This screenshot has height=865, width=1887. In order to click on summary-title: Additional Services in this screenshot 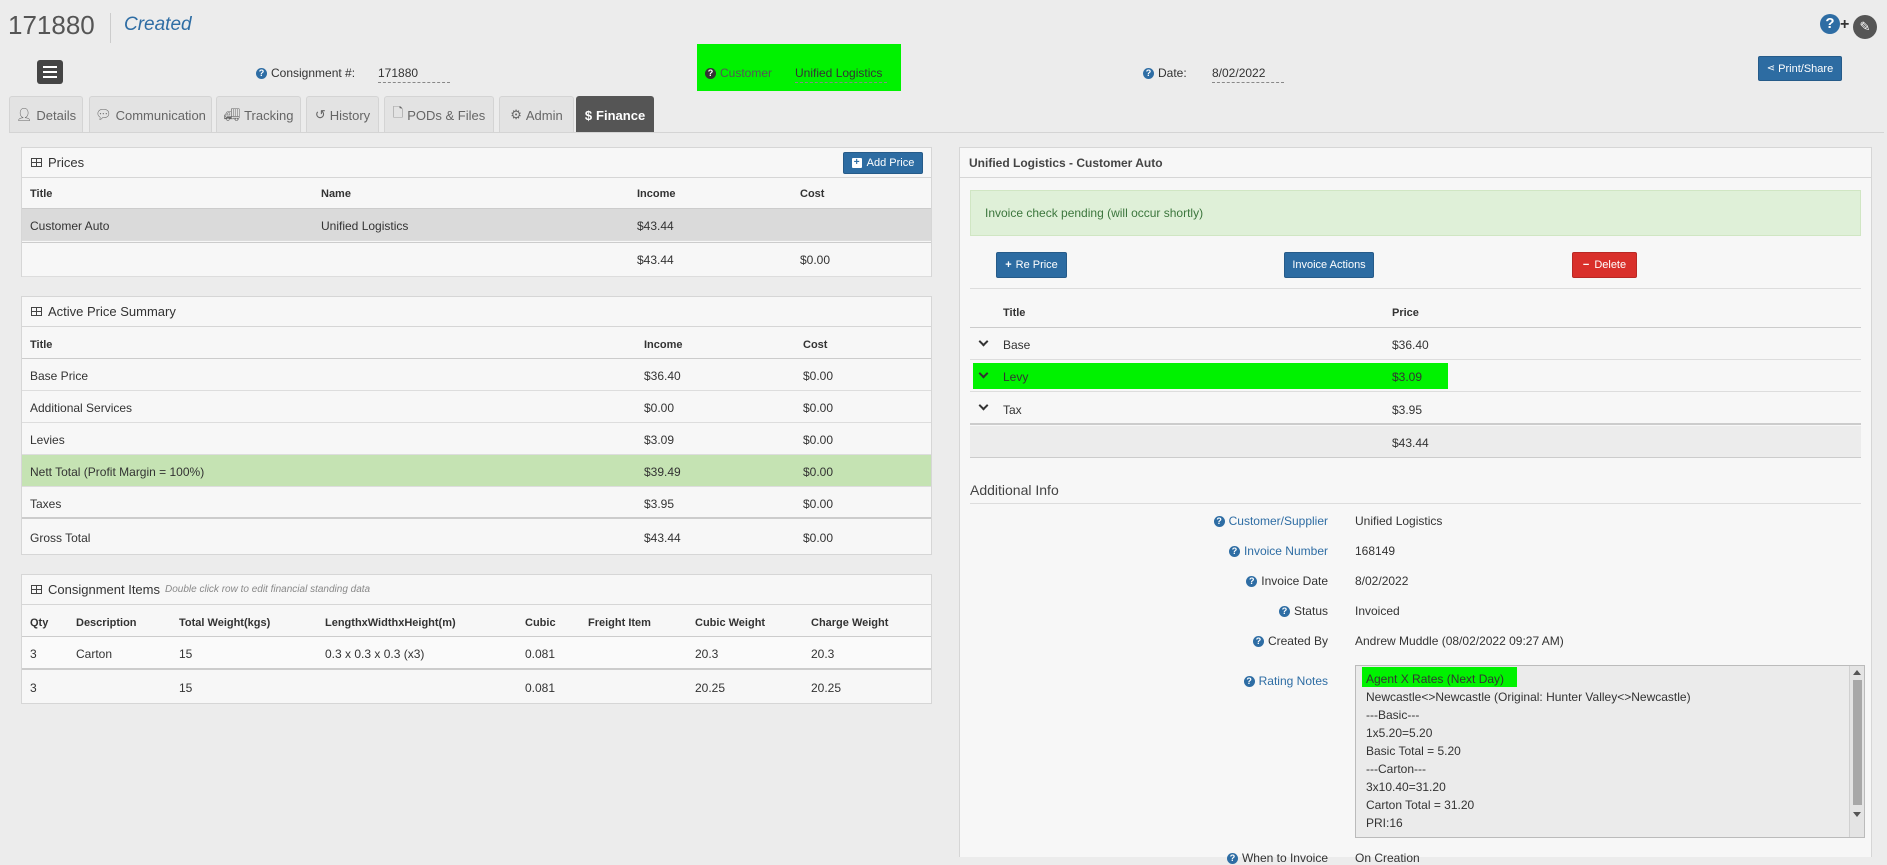, I will do `click(81, 408)`.